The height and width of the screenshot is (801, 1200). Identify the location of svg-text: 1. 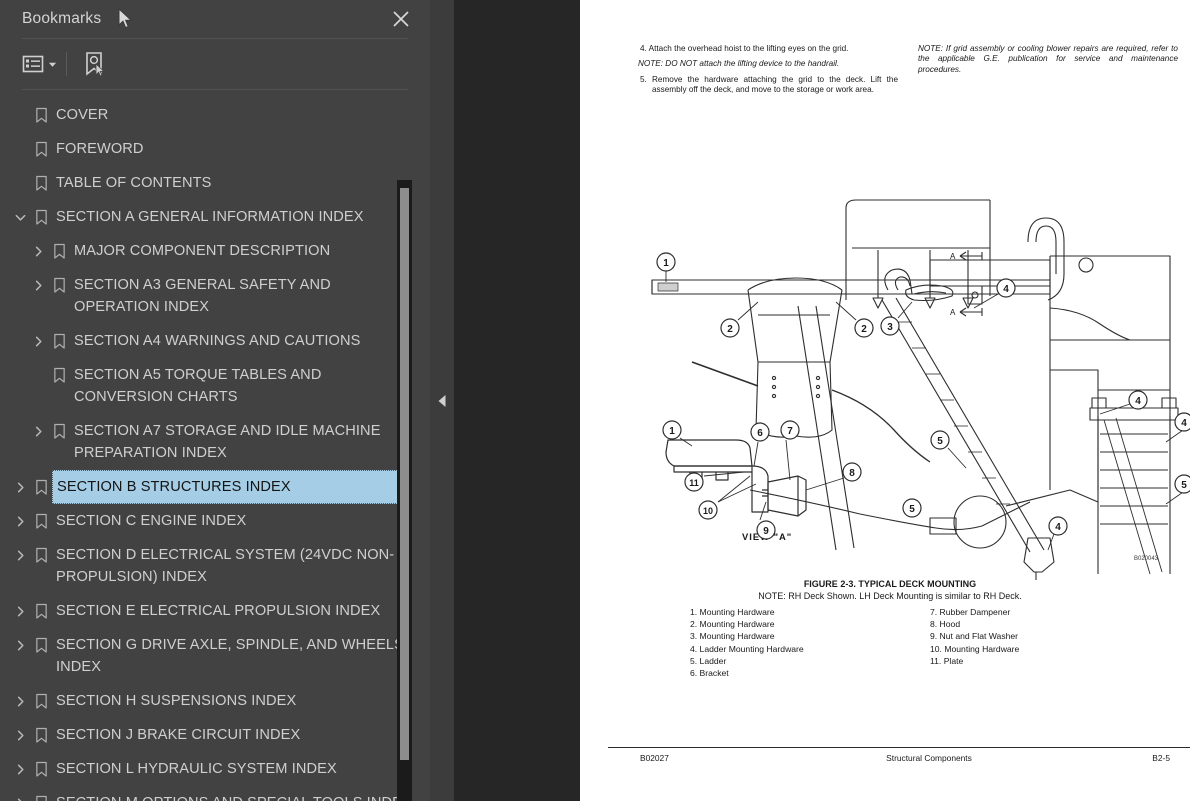
(672, 431).